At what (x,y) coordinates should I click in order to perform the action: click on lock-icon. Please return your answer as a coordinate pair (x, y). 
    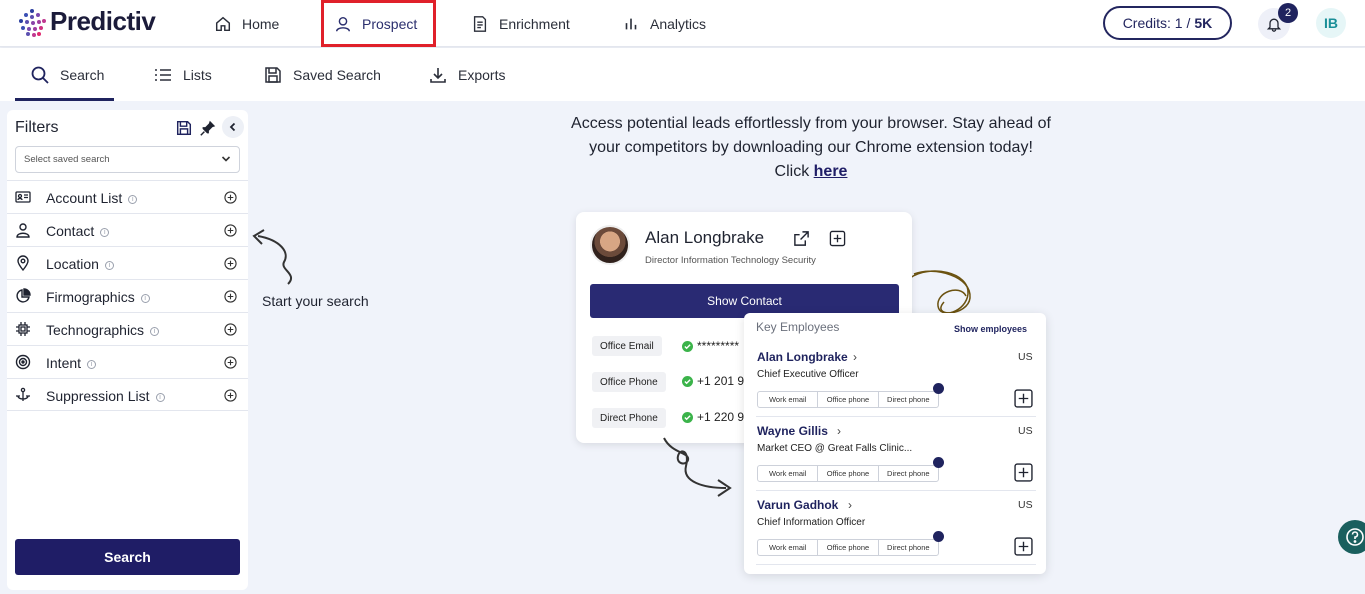
    Looking at the image, I should click on (938, 388).